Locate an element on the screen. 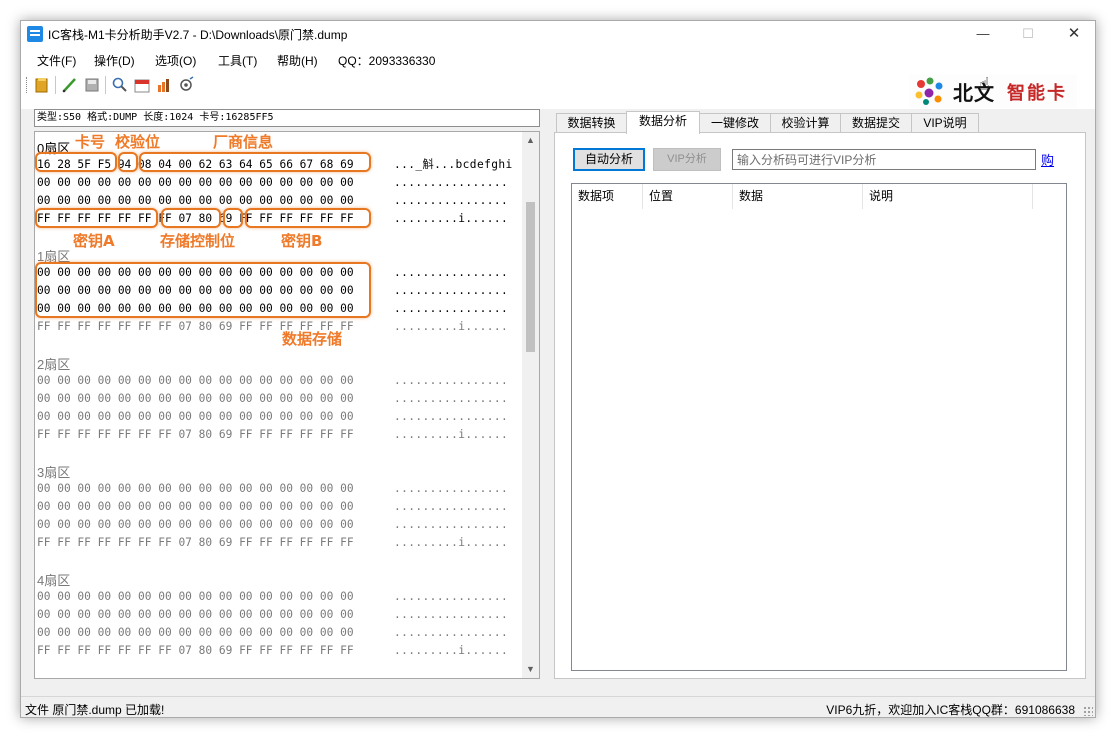 This screenshot has height=738, width=1116. menu-help: 帮助(H) is located at coordinates (297, 60).